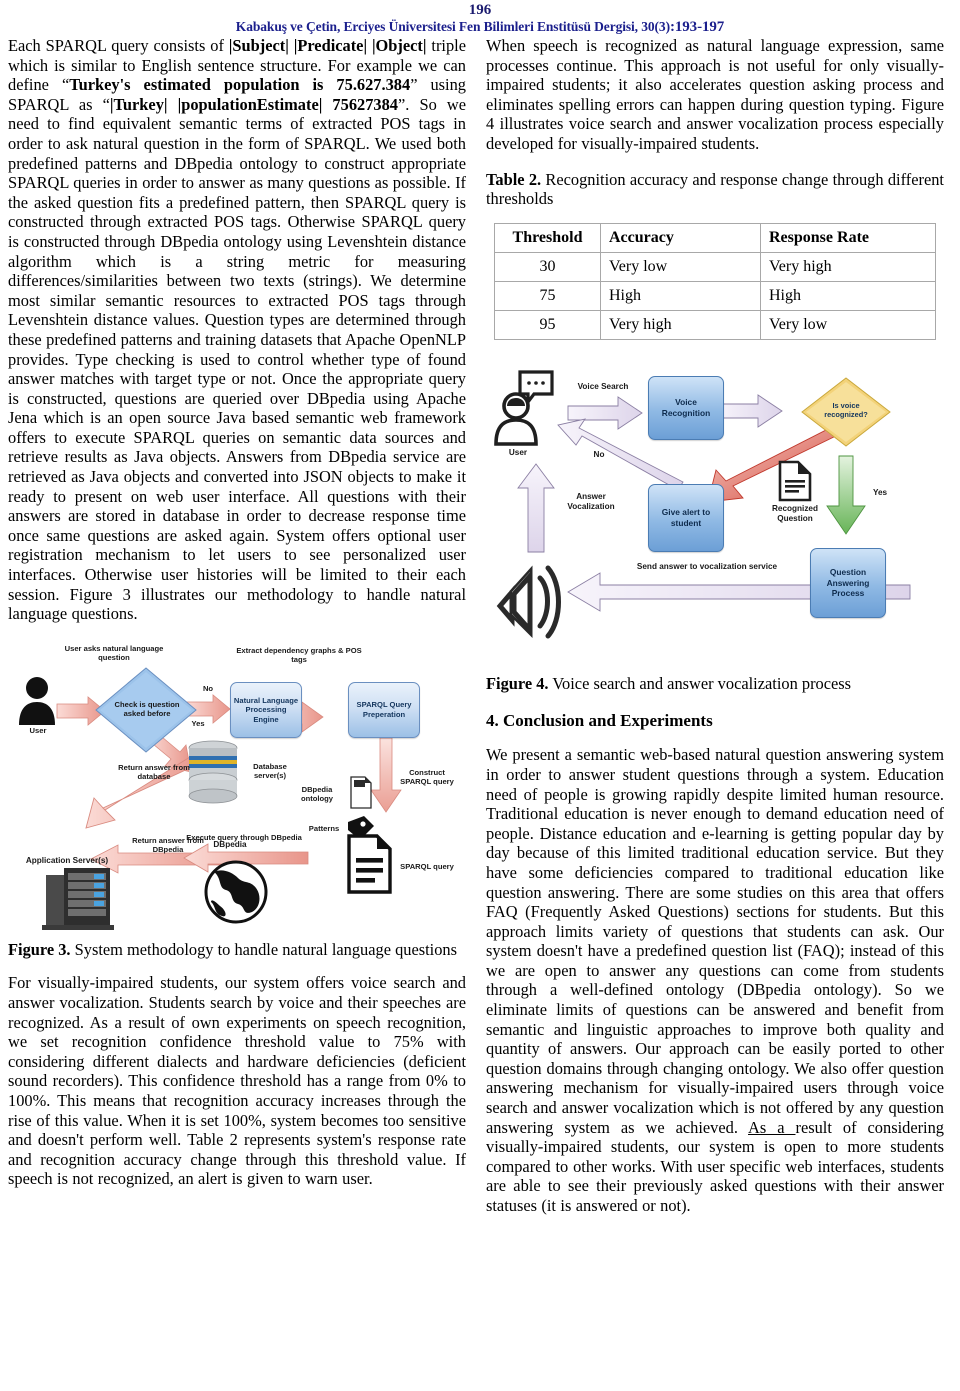 The image size is (960, 1391). I want to click on cell-accuracy: High, so click(680, 295).